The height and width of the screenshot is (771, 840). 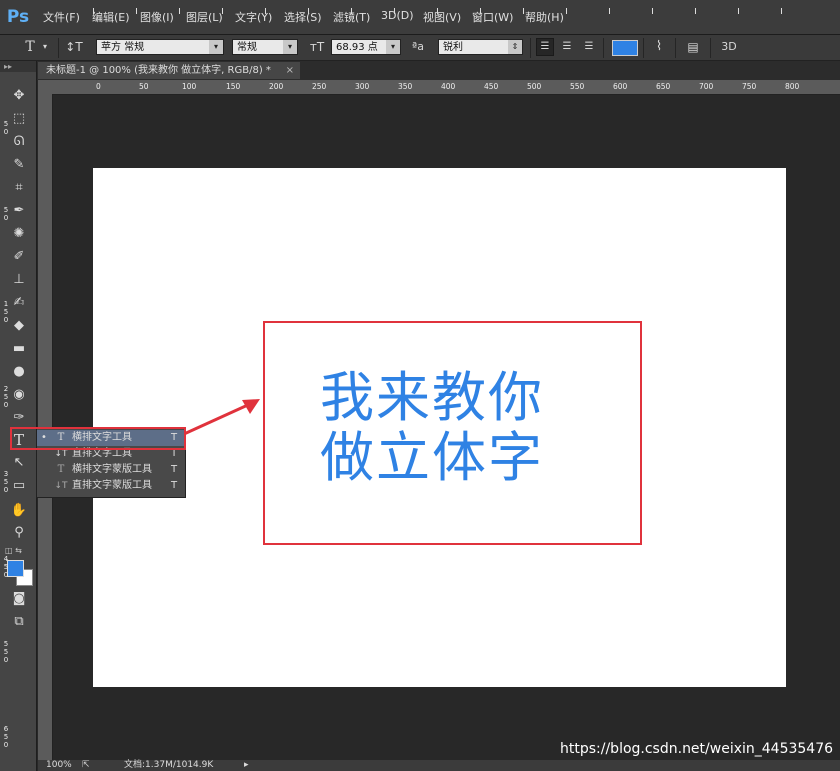 I want to click on history-brush-tool-icon: ✍, so click(x=19, y=303).